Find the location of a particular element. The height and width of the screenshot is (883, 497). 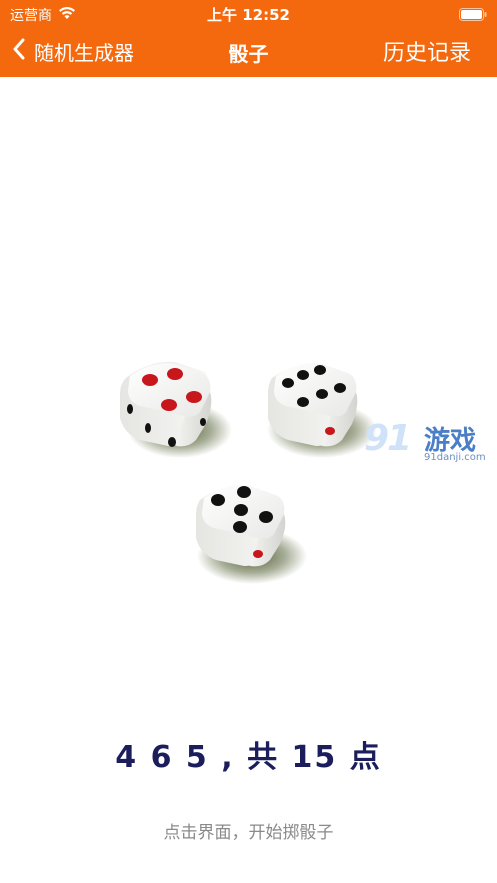

history-button: 历史记录 is located at coordinates (427, 51).